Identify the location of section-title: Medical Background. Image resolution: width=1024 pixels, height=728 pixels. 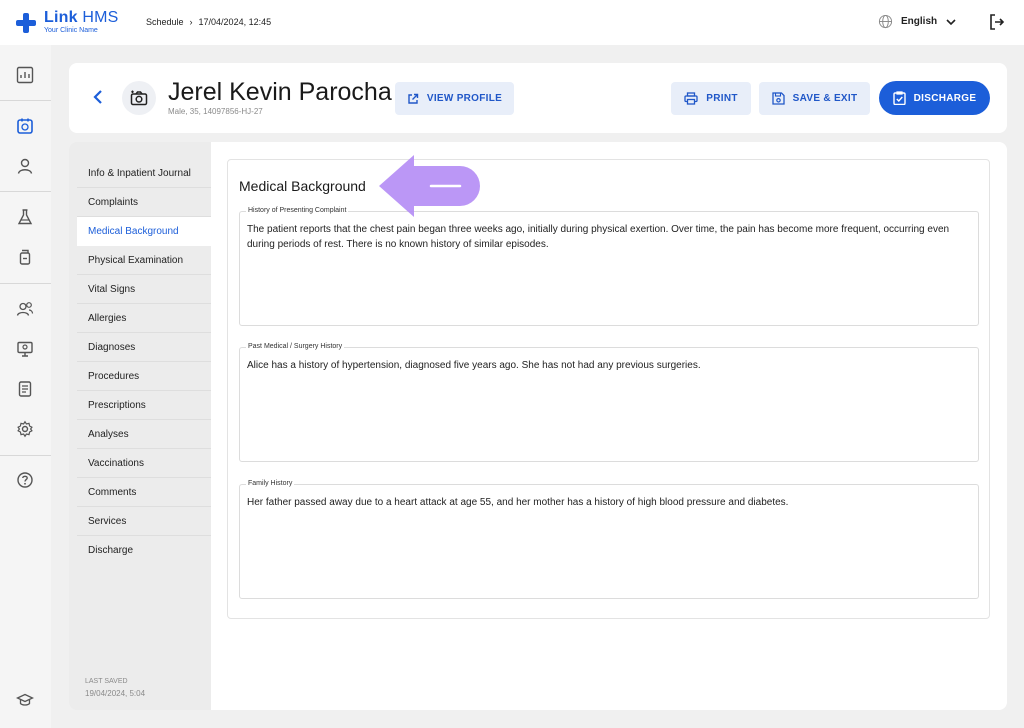
(302, 186).